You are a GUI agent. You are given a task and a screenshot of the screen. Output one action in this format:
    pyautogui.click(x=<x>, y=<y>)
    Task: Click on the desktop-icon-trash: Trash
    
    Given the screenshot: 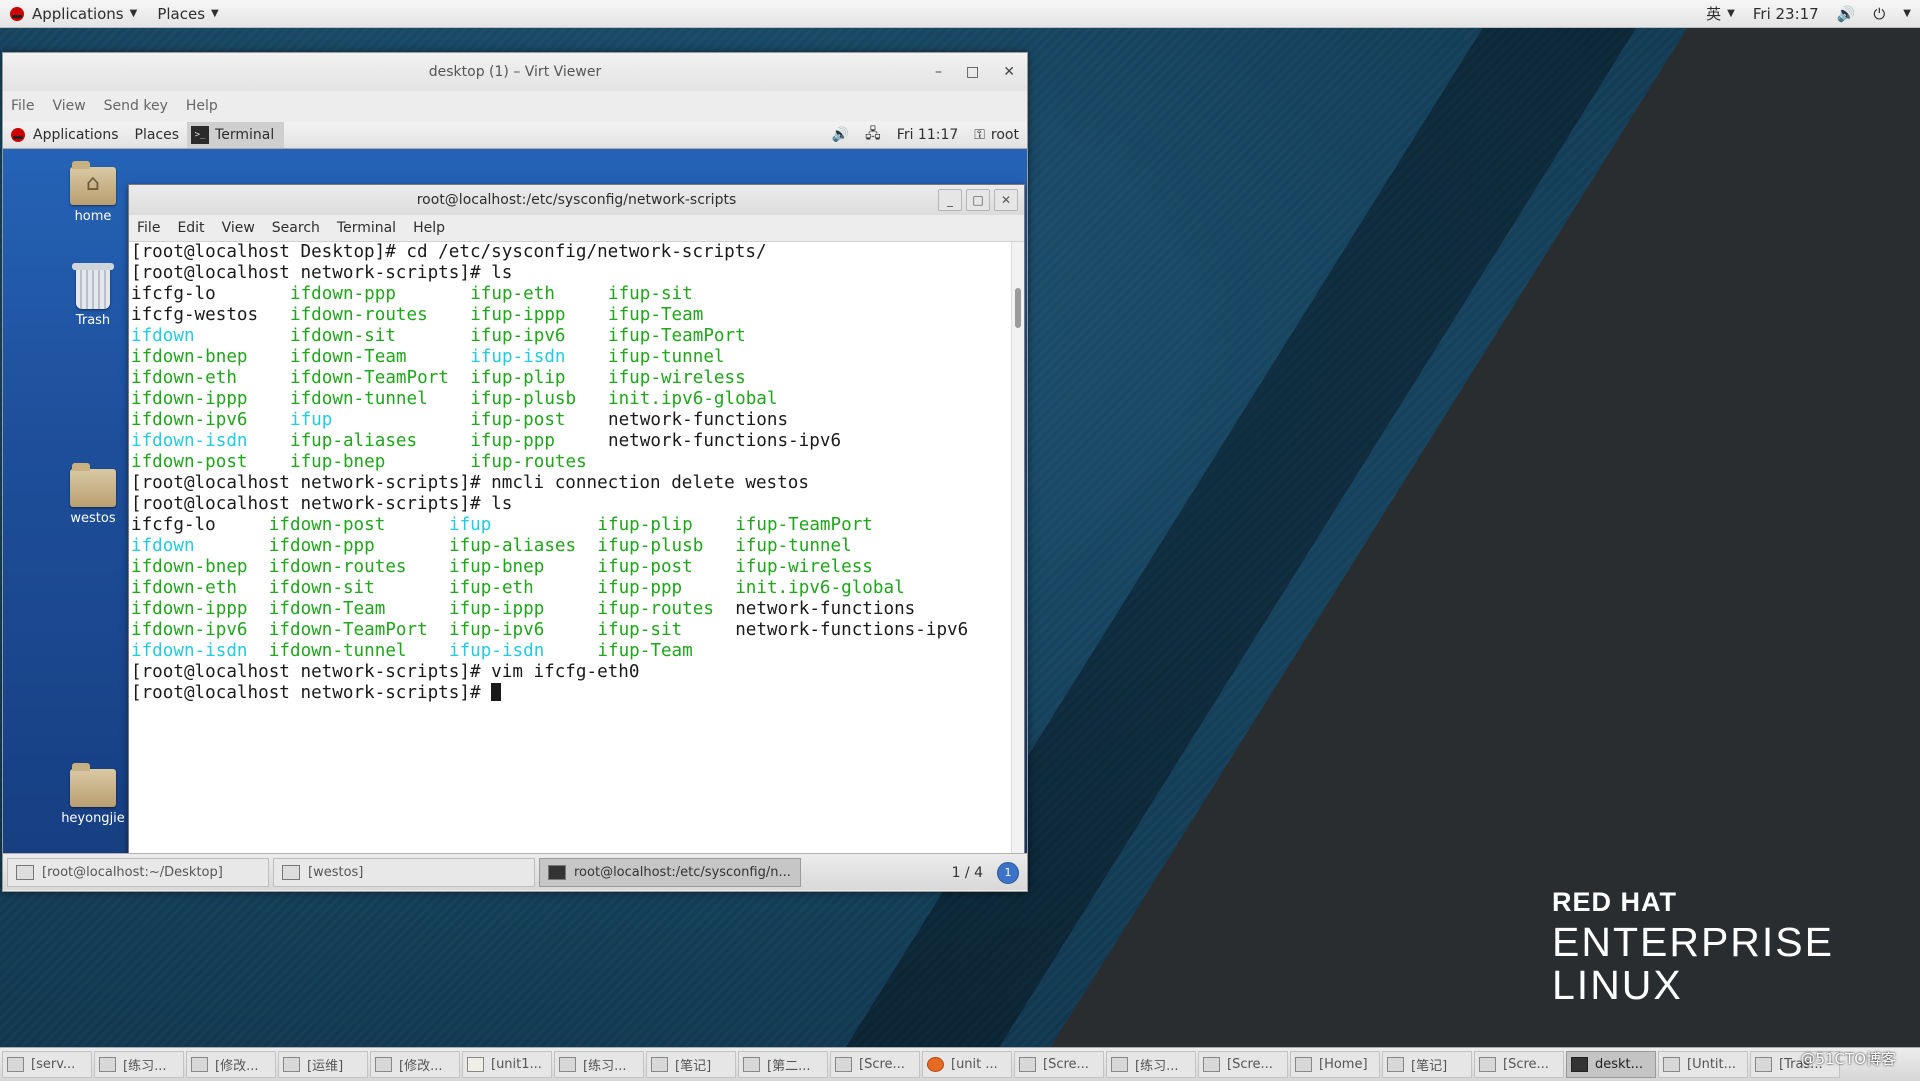 What is the action you would take?
    pyautogui.click(x=93, y=295)
    